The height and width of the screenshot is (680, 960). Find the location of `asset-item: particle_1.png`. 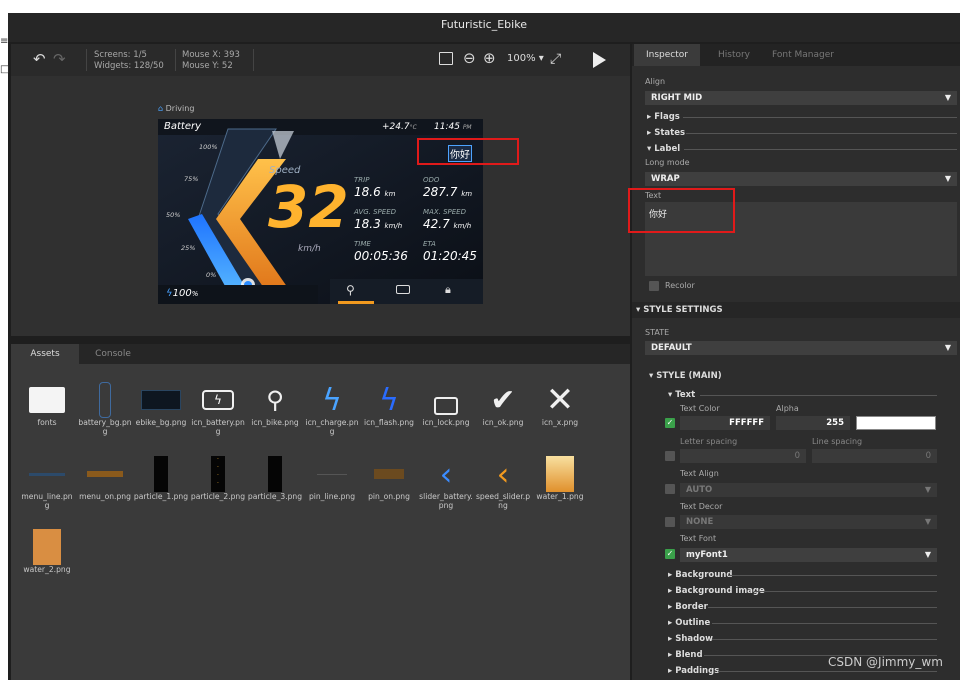

asset-item: particle_1.png is located at coordinates (161, 478).